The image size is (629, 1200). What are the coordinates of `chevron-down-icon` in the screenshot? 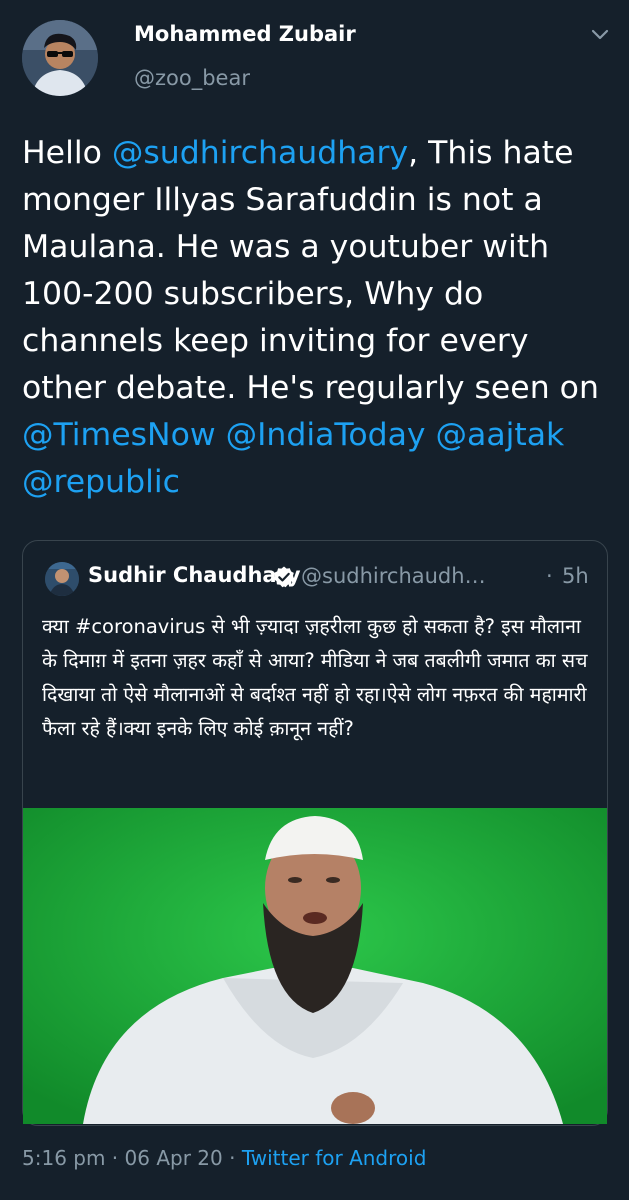 It's located at (600, 35).